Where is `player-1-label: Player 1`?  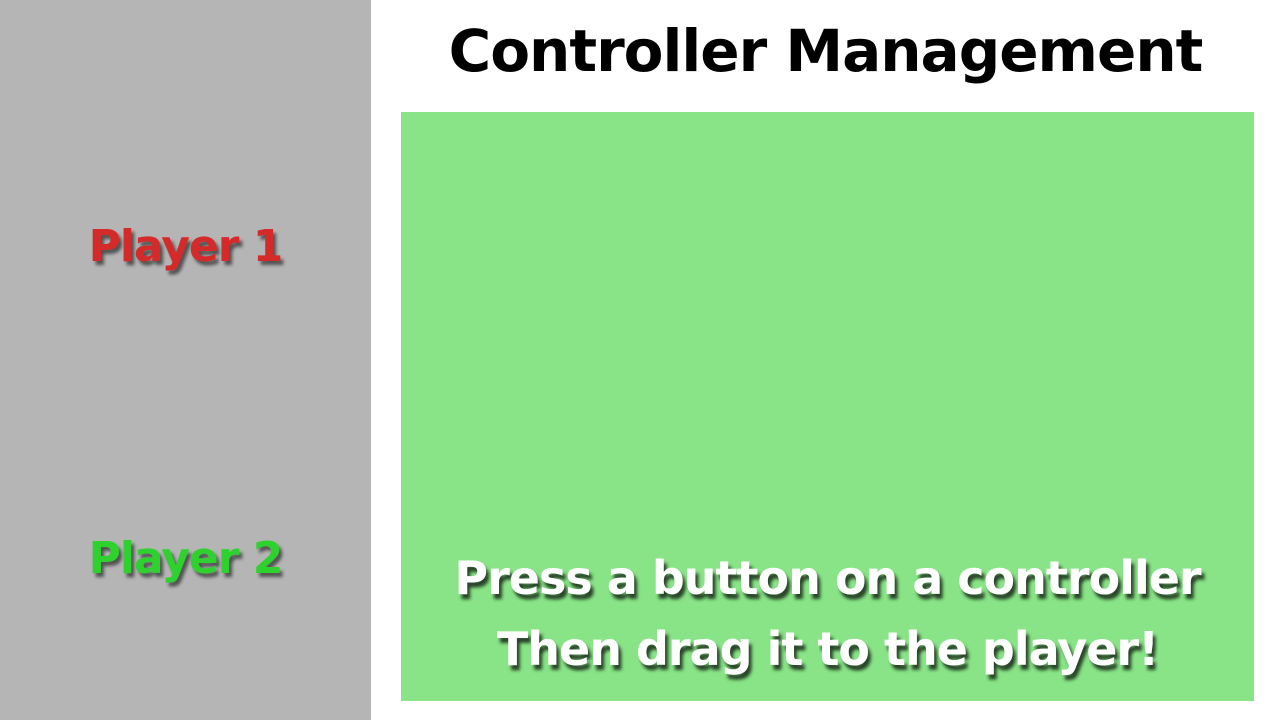
player-1-label: Player 1 is located at coordinates (186, 246).